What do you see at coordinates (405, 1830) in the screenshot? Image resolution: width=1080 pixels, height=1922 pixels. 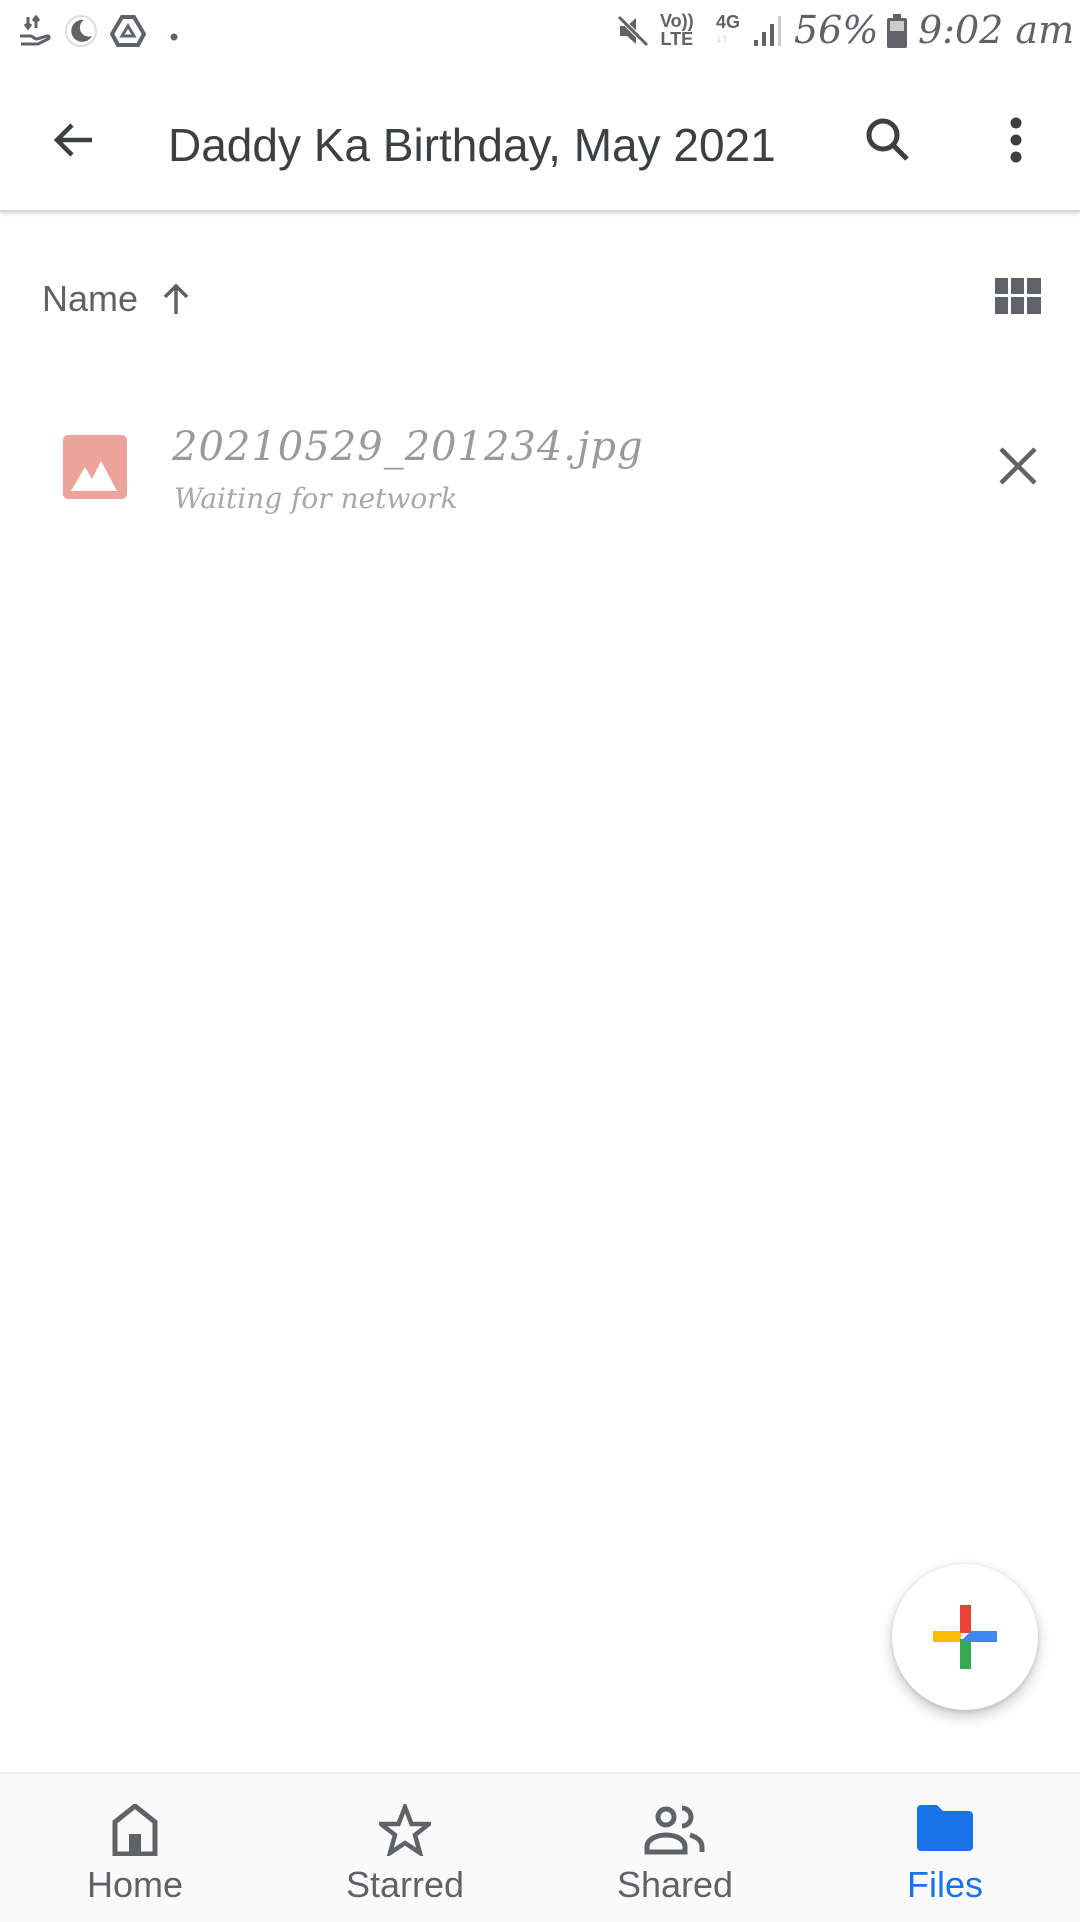 I see `star-icon` at bounding box center [405, 1830].